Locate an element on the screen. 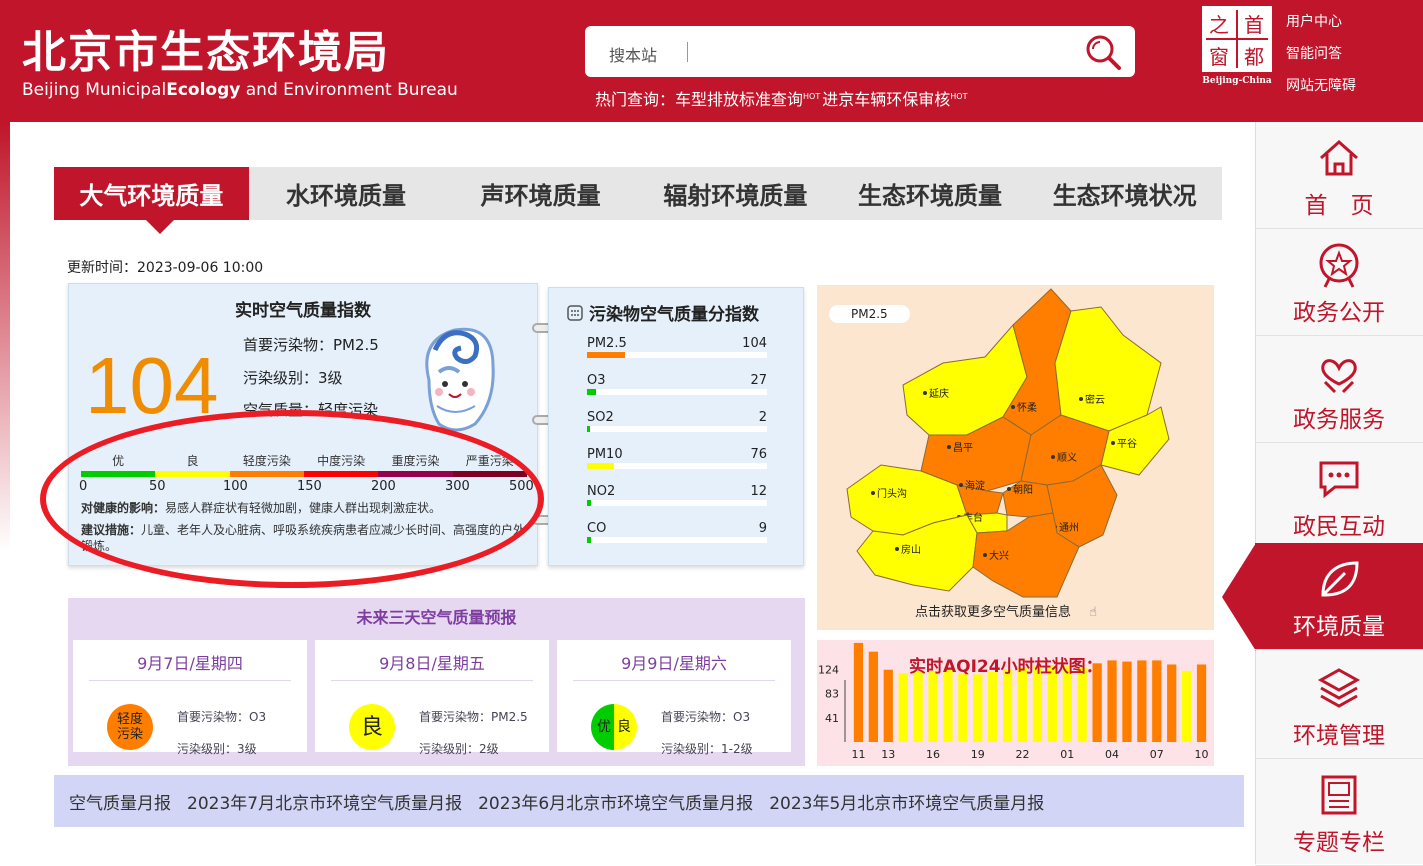 The height and width of the screenshot is (866, 1423). forecast-primary-pollutant: 首要污染物：O3 is located at coordinates (222, 717).